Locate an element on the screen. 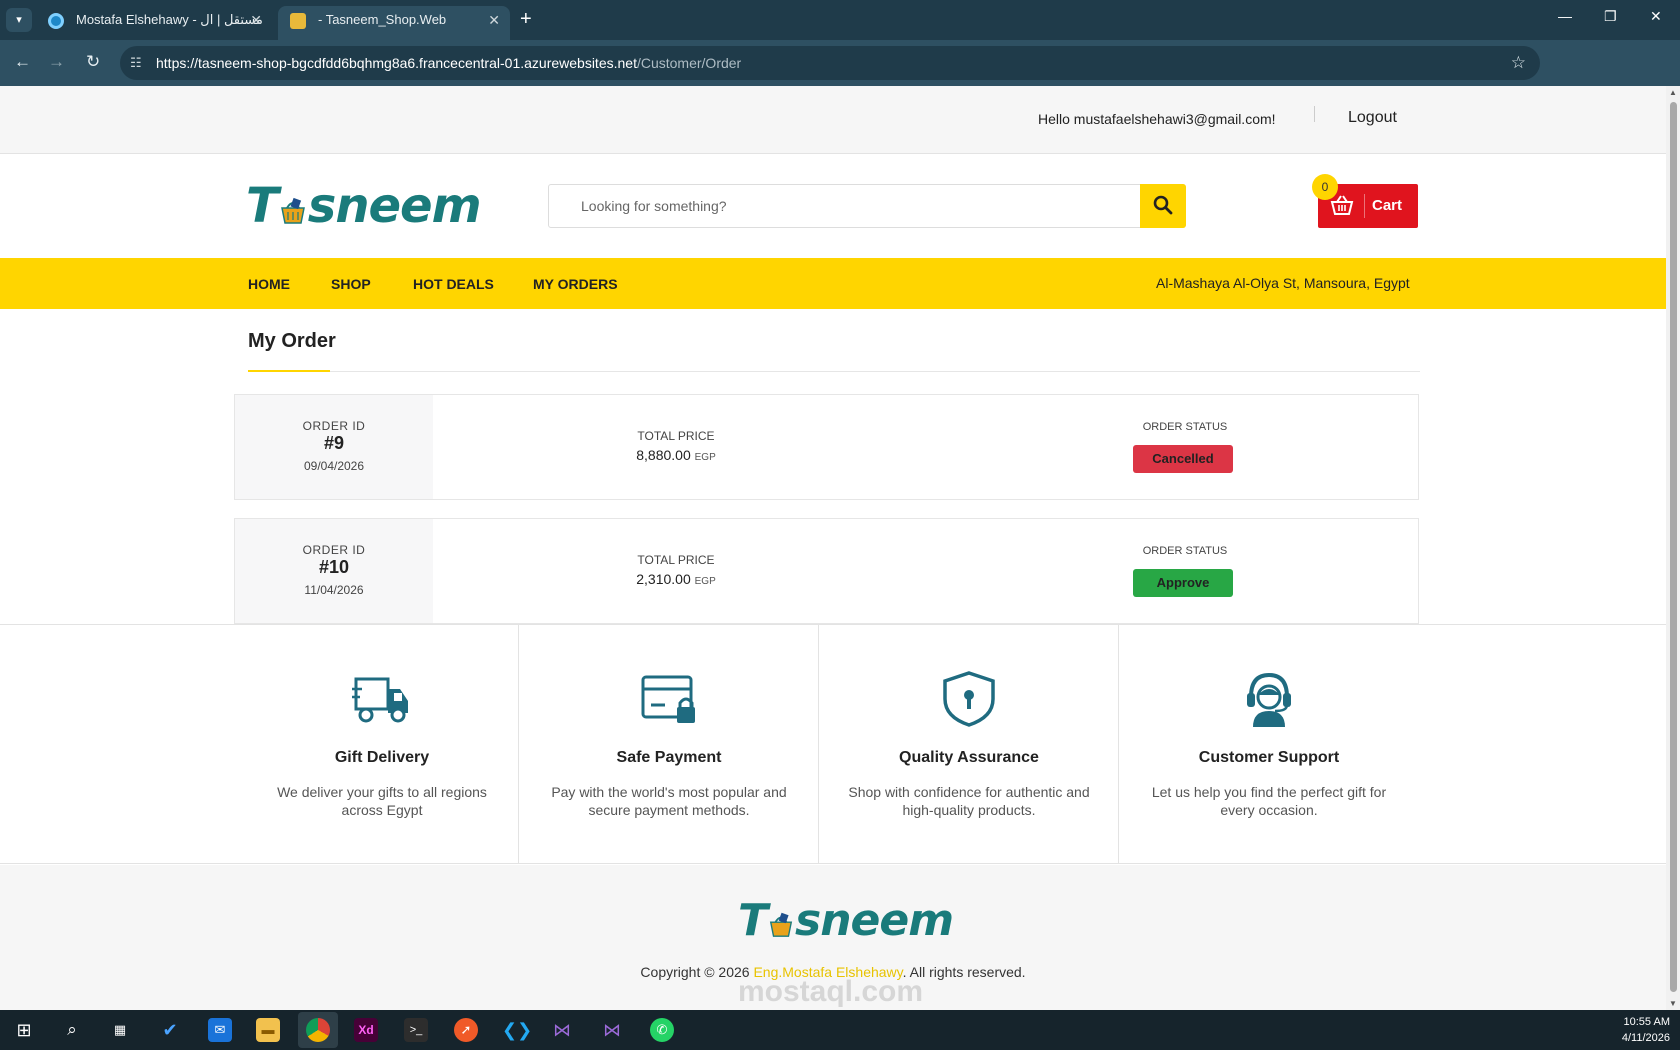 The image size is (1680, 1050). nav-item-hot-deals: HOT DEALS is located at coordinates (453, 284).